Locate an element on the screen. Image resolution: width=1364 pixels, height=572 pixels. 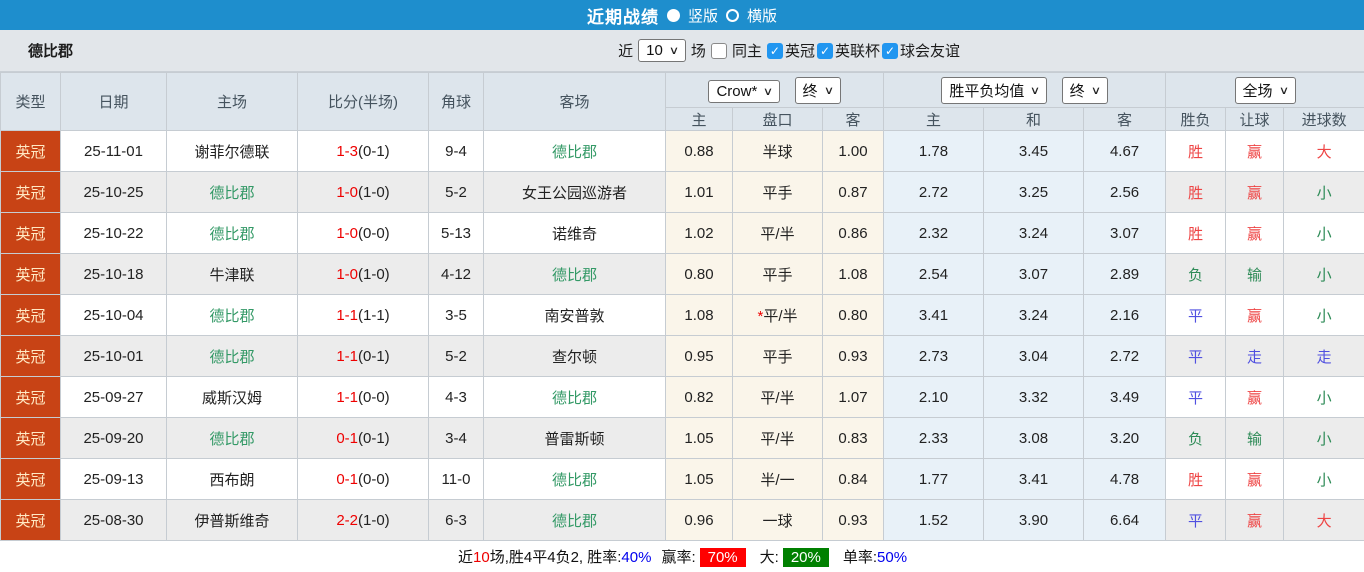
team-name: 德比郡 is located at coordinates (51, 51).